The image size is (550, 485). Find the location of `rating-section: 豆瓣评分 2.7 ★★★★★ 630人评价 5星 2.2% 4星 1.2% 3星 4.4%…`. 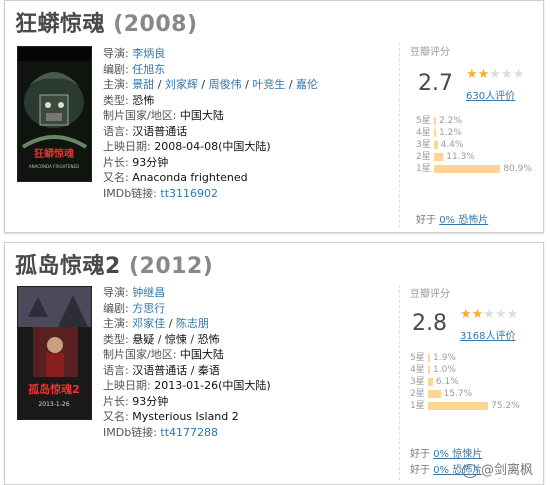

rating-section: 豆瓣评分 2.7 ★★★★★ 630人评价 5星 2.2% 4星 1.2% 3星 4.4%… is located at coordinates (470, 135).